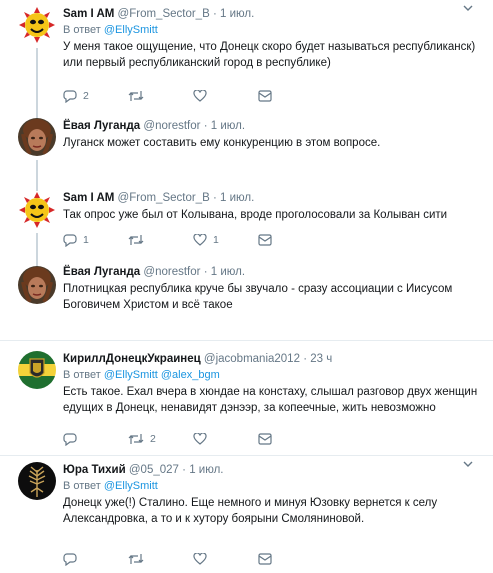  Describe the element at coordinates (94, 470) in the screenshot. I see `author-name: Юра Тихий` at that location.